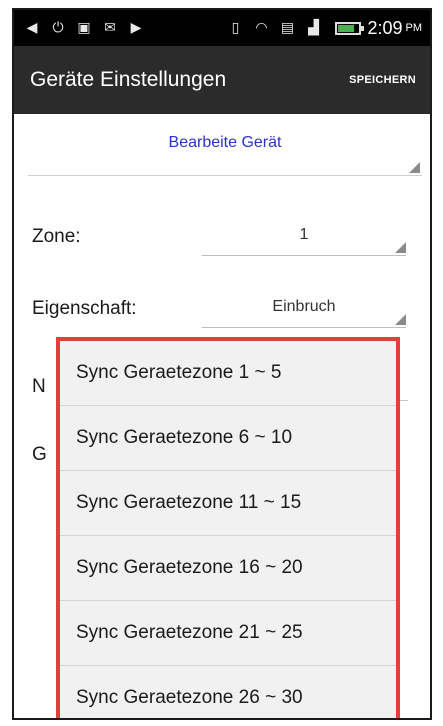 The image size is (443, 726). What do you see at coordinates (304, 234) in the screenshot?
I see `zone-value: 1` at bounding box center [304, 234].